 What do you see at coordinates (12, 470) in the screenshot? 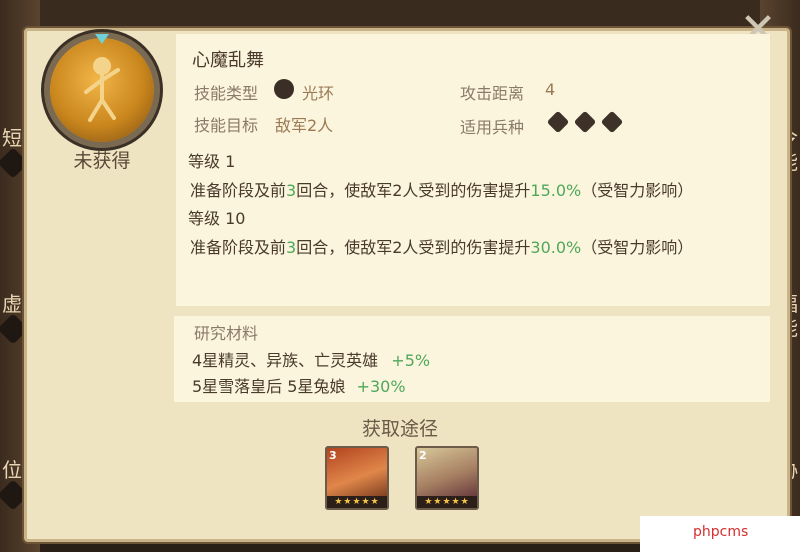
I see `side-label: 位` at bounding box center [12, 470].